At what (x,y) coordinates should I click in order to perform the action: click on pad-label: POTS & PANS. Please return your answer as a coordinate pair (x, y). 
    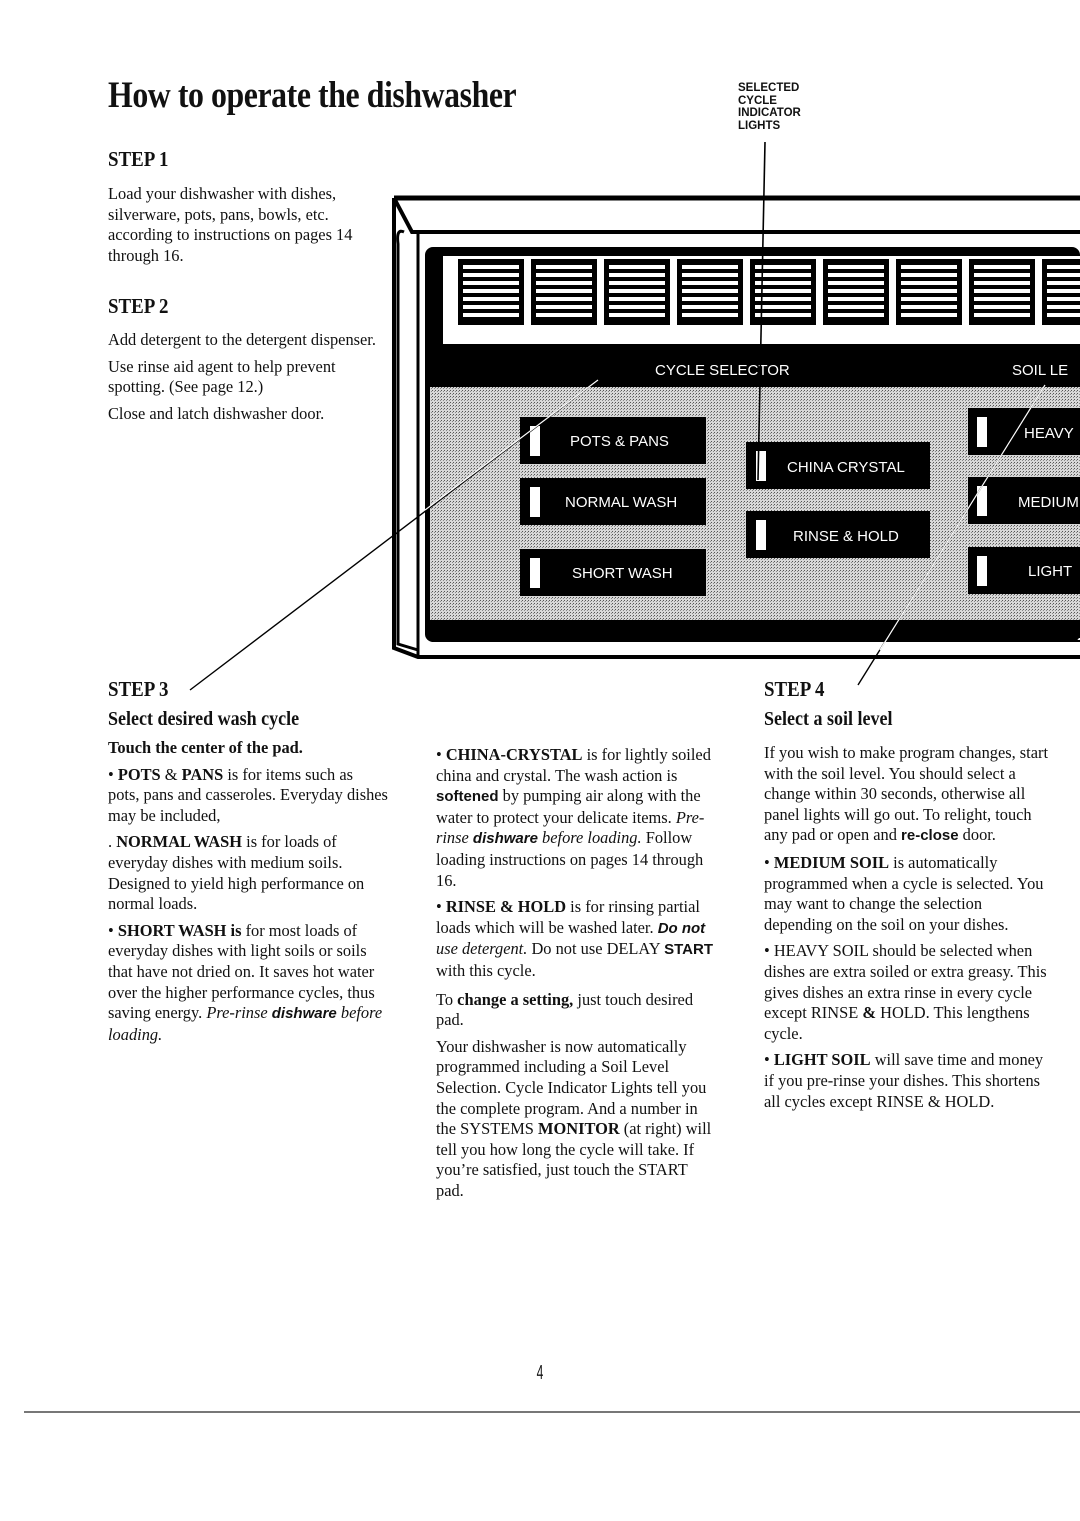
    Looking at the image, I should click on (619, 441).